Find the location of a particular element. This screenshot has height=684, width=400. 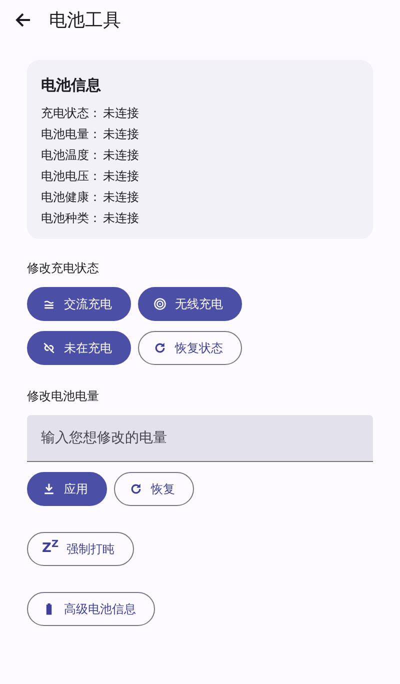

info-label: 充电状态： is located at coordinates (71, 113).